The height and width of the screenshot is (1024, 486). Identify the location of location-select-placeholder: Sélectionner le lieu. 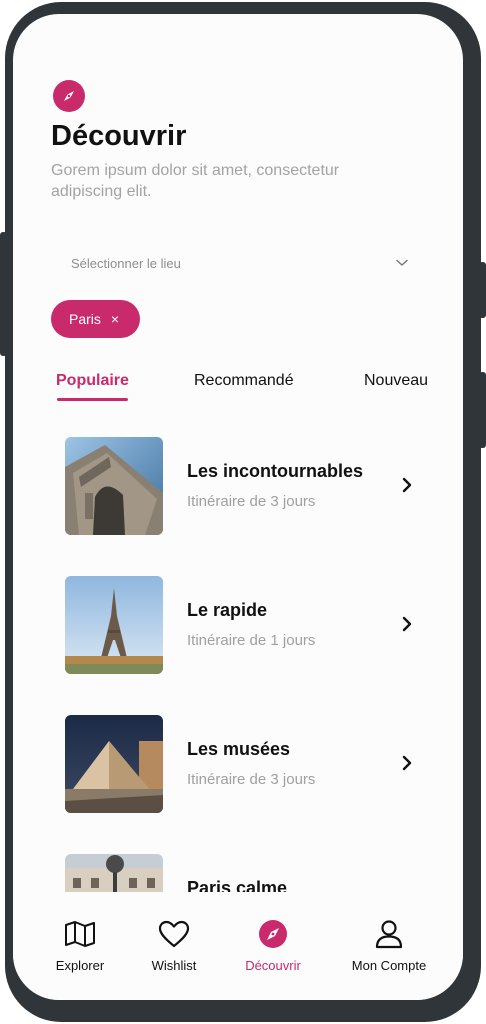
(126, 263).